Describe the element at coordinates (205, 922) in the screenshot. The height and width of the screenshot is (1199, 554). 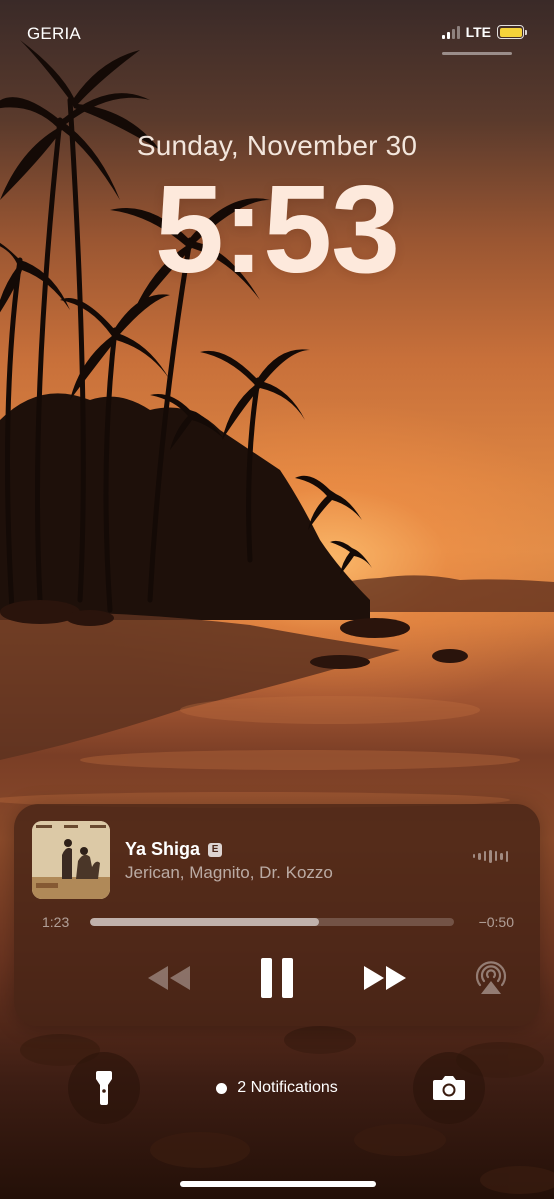
I see `playback-progress` at that location.